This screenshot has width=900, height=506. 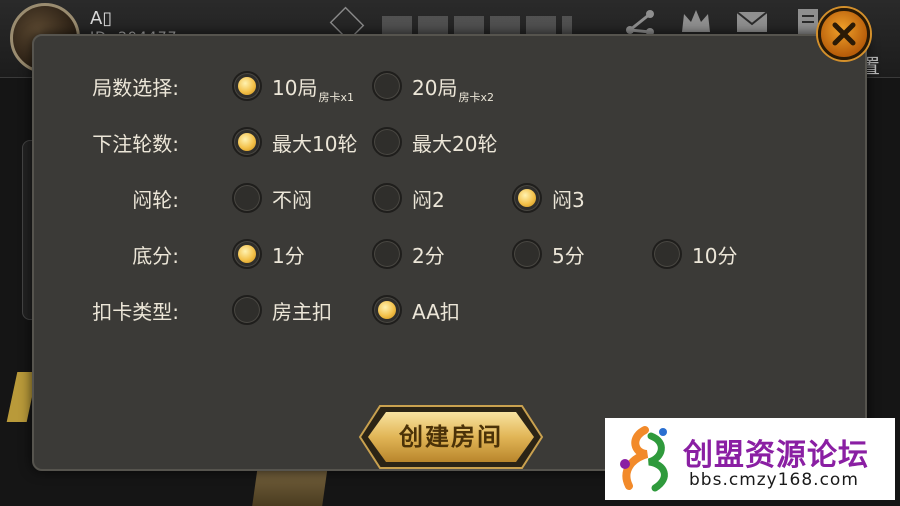 I want to click on close-button, so click(x=844, y=34).